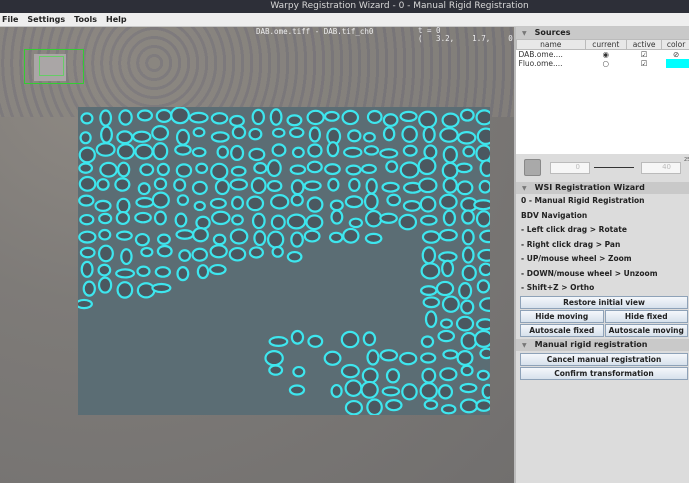 This screenshot has height=483, width=689. What do you see at coordinates (675, 44) in the screenshot?
I see `col-color: color` at bounding box center [675, 44].